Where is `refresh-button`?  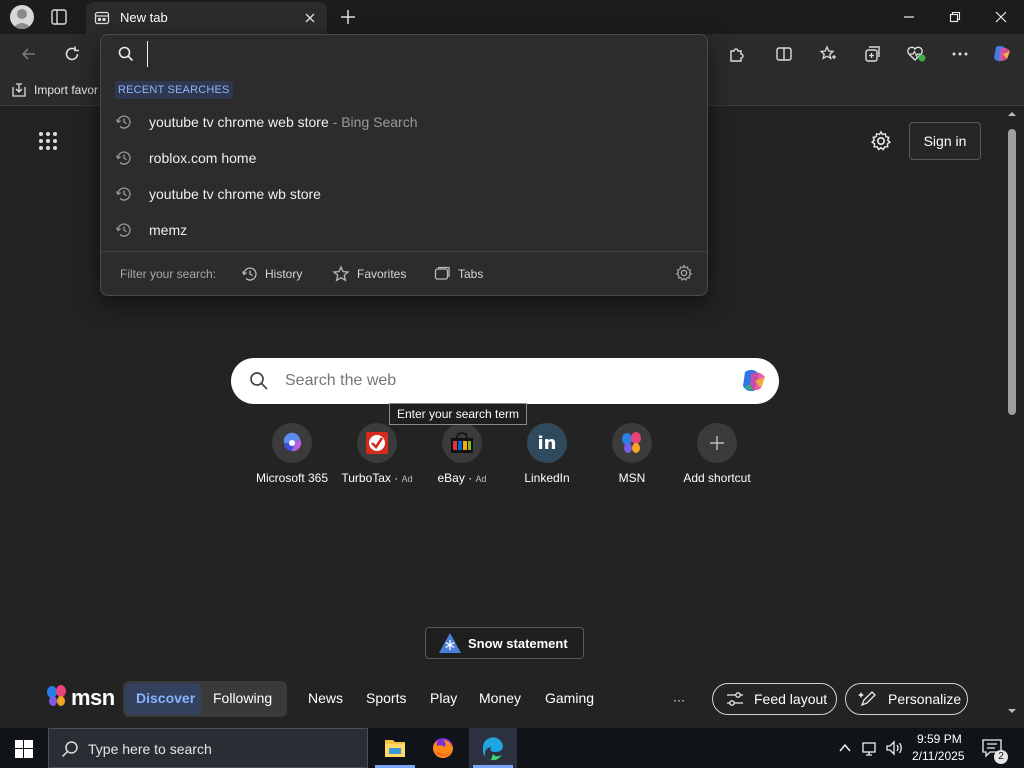 refresh-button is located at coordinates (72, 54).